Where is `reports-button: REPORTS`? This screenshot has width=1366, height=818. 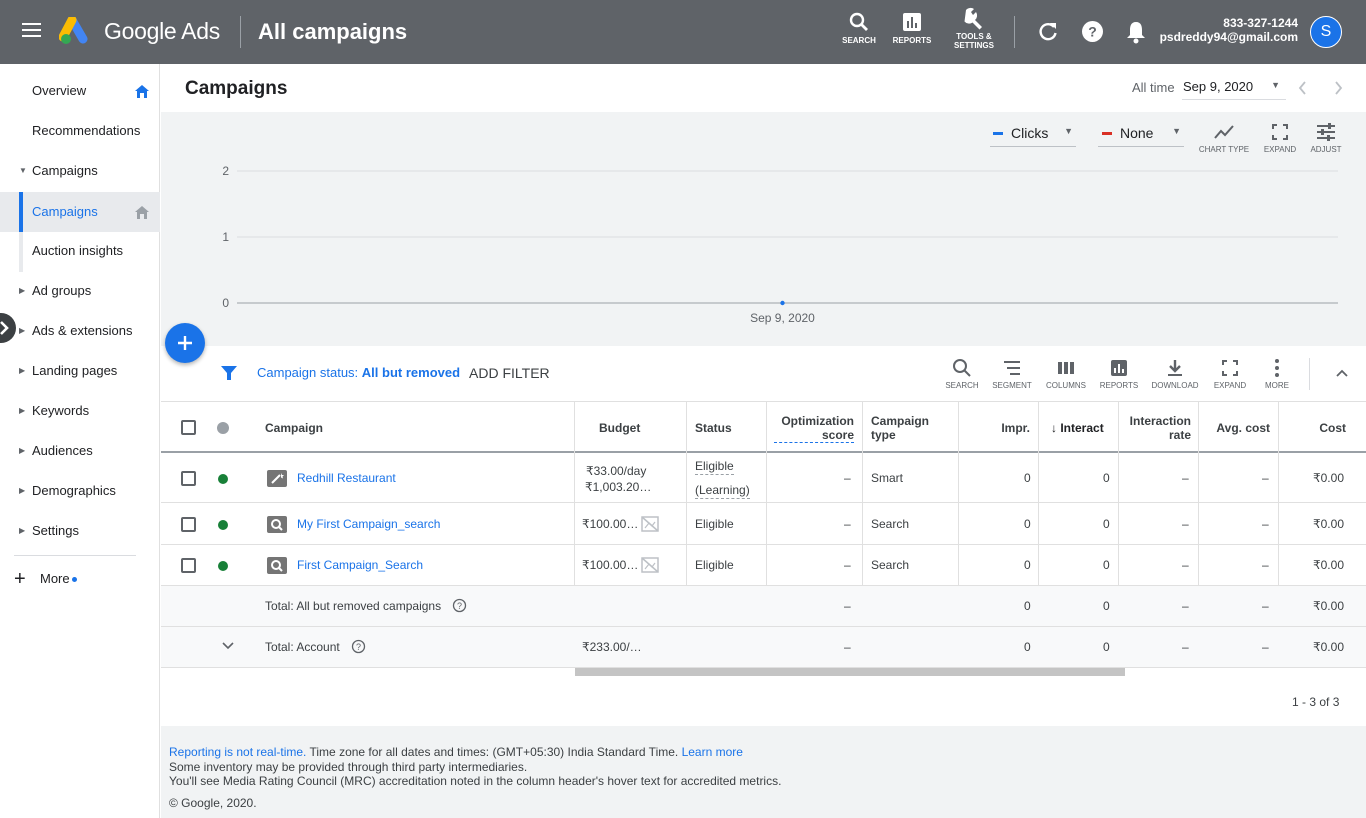
reports-button: REPORTS is located at coordinates (912, 26).